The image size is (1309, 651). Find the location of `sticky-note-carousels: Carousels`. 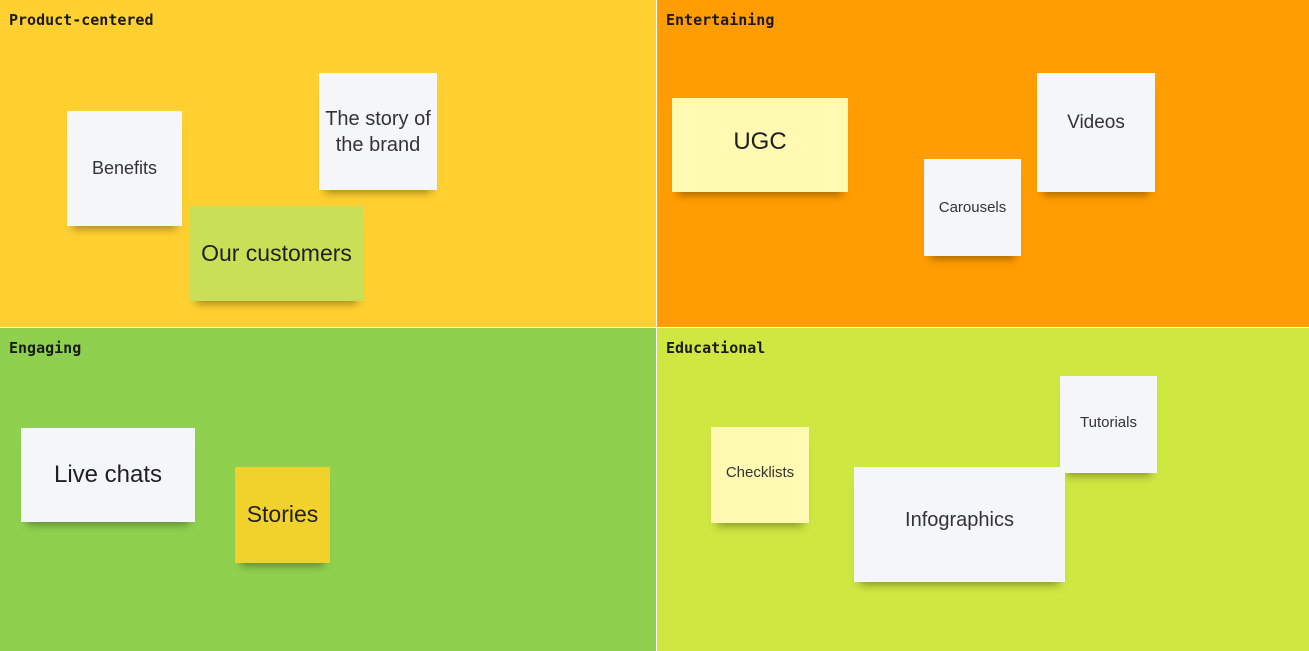

sticky-note-carousels: Carousels is located at coordinates (972, 207).